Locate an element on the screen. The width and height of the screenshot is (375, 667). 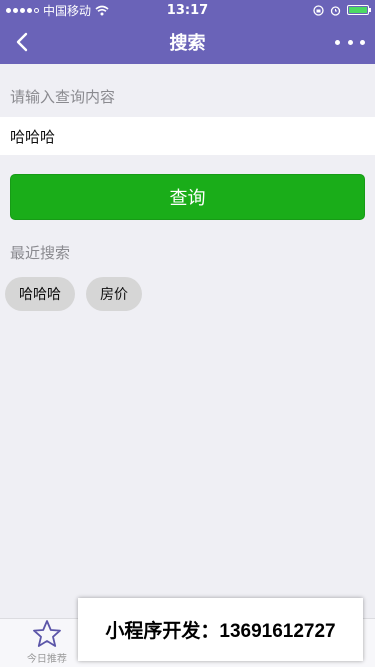
promo-overlay: 小程序开发：13691612727 is located at coordinates (220, 629).